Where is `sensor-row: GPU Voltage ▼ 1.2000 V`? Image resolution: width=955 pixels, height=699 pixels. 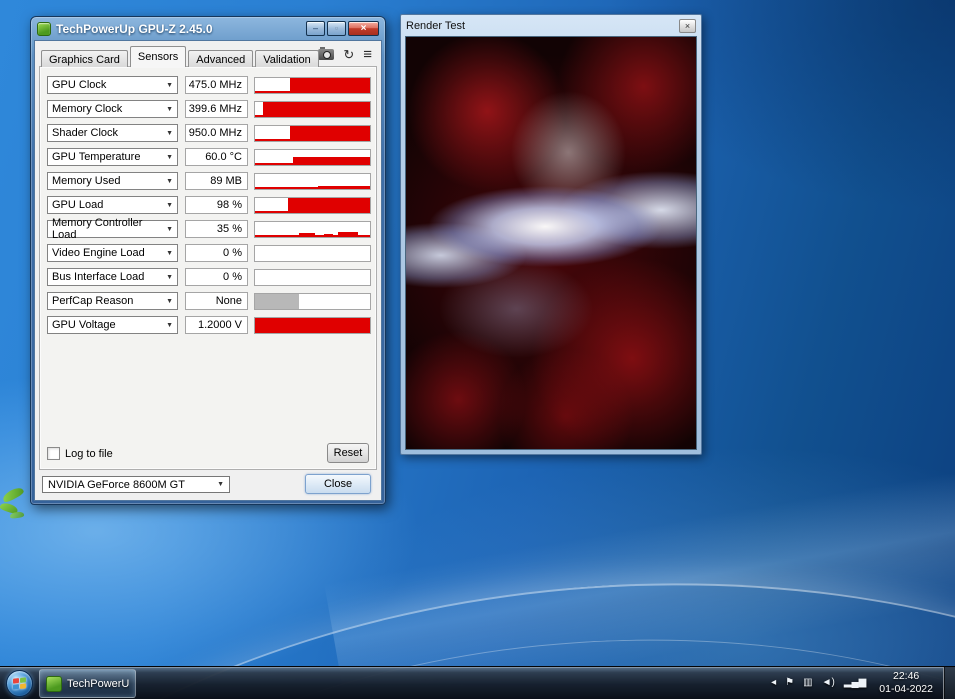
sensor-row: GPU Voltage ▼ 1.2000 V is located at coordinates (211, 325).